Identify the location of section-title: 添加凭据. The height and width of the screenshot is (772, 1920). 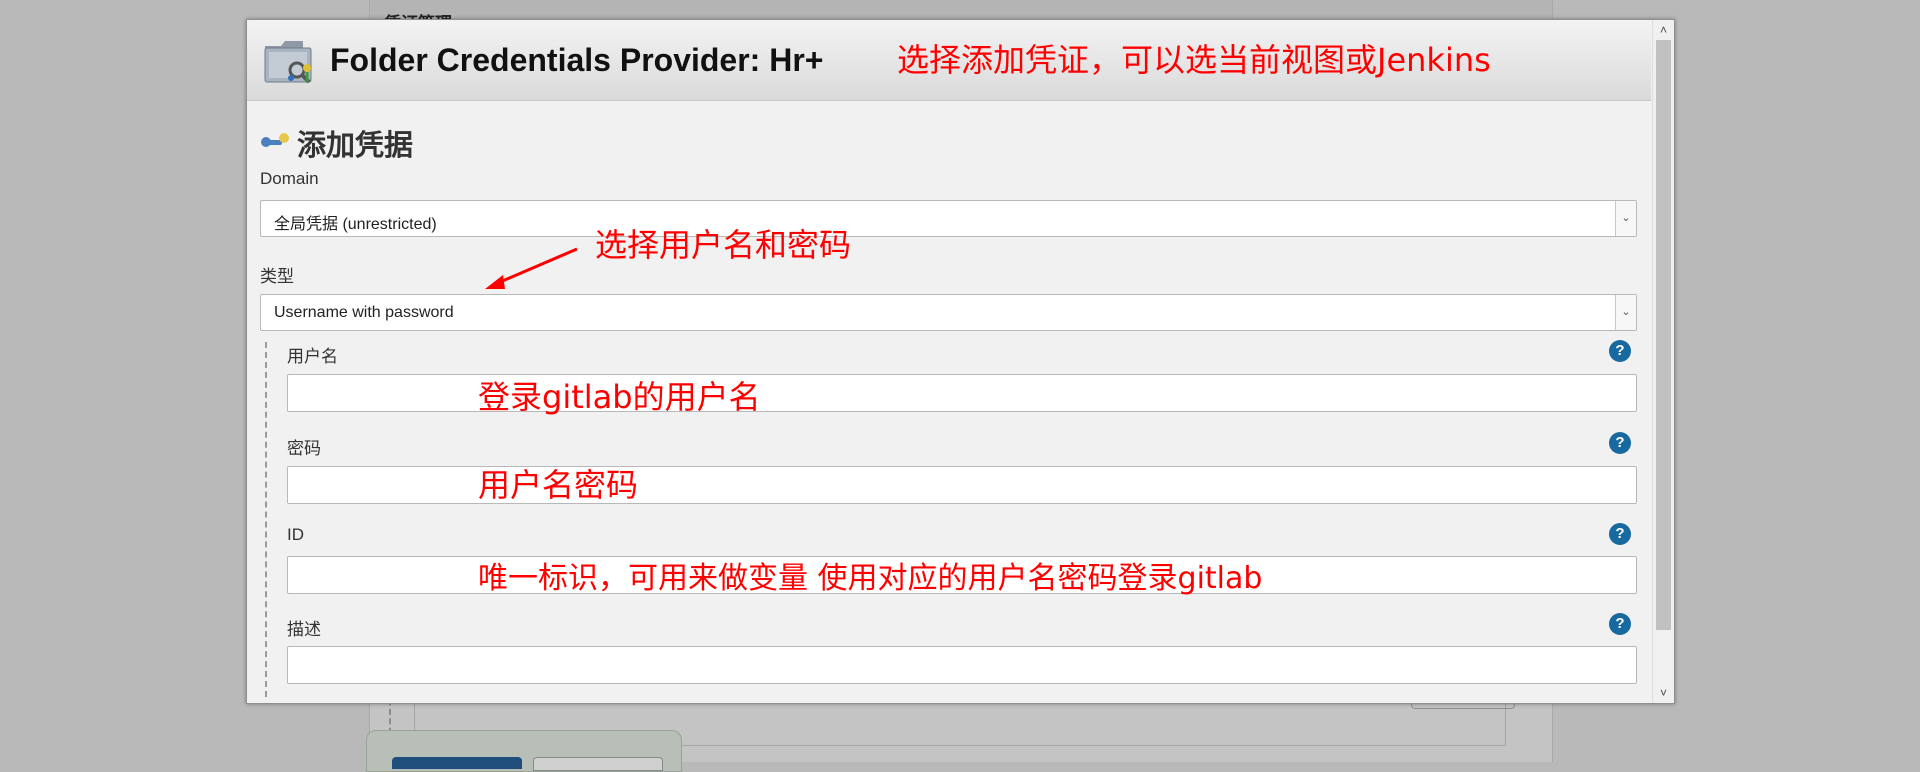
(355, 145).